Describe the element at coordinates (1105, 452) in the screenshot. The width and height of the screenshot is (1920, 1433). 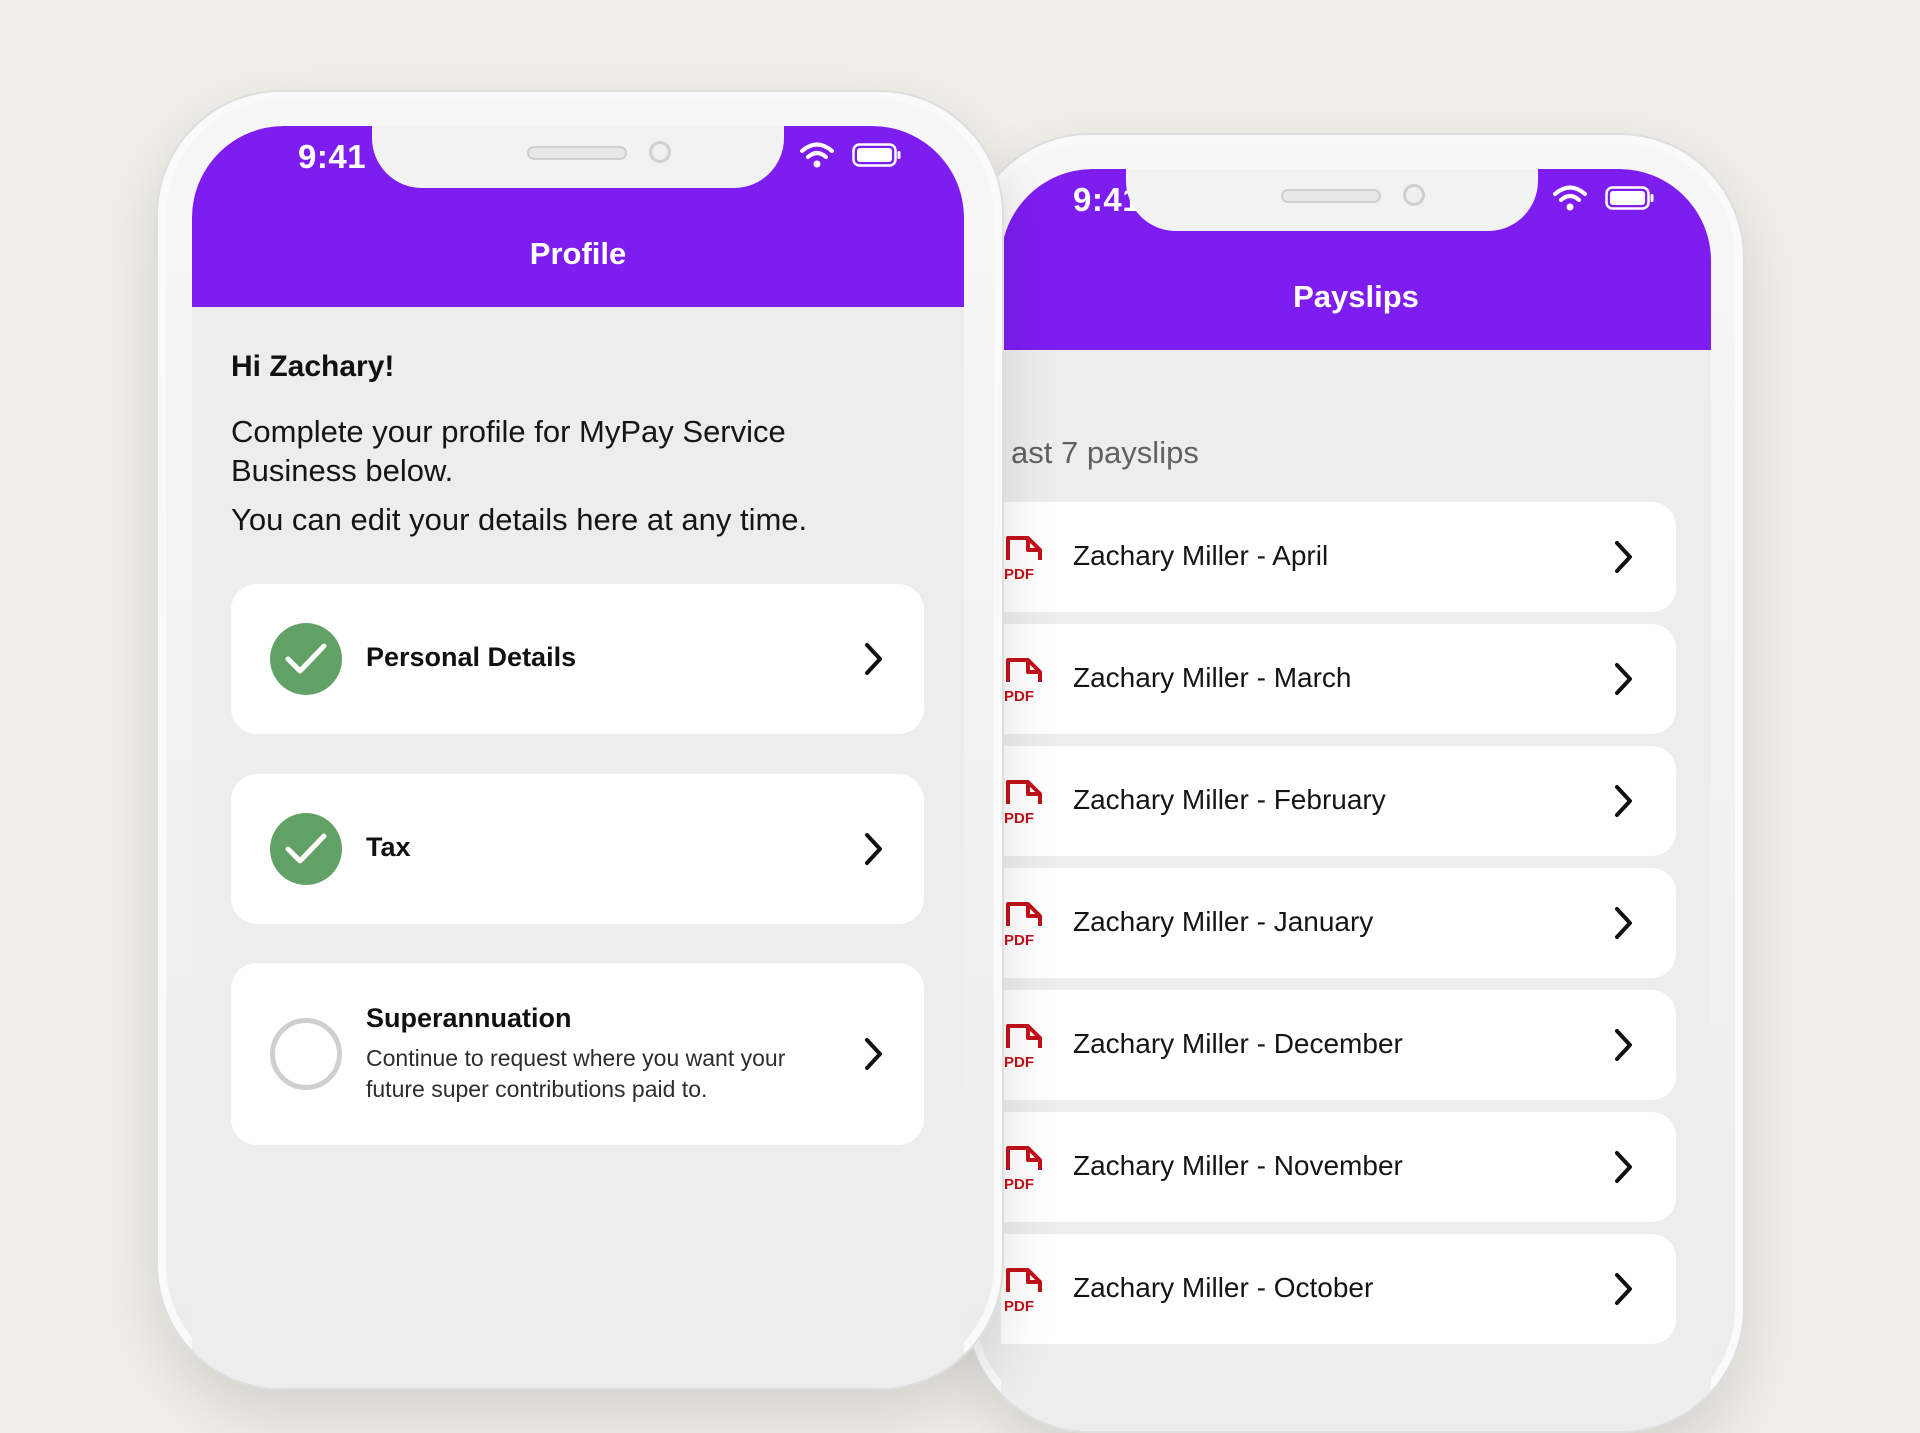
I see `payslips-subtitle: ast 7 payslips` at that location.